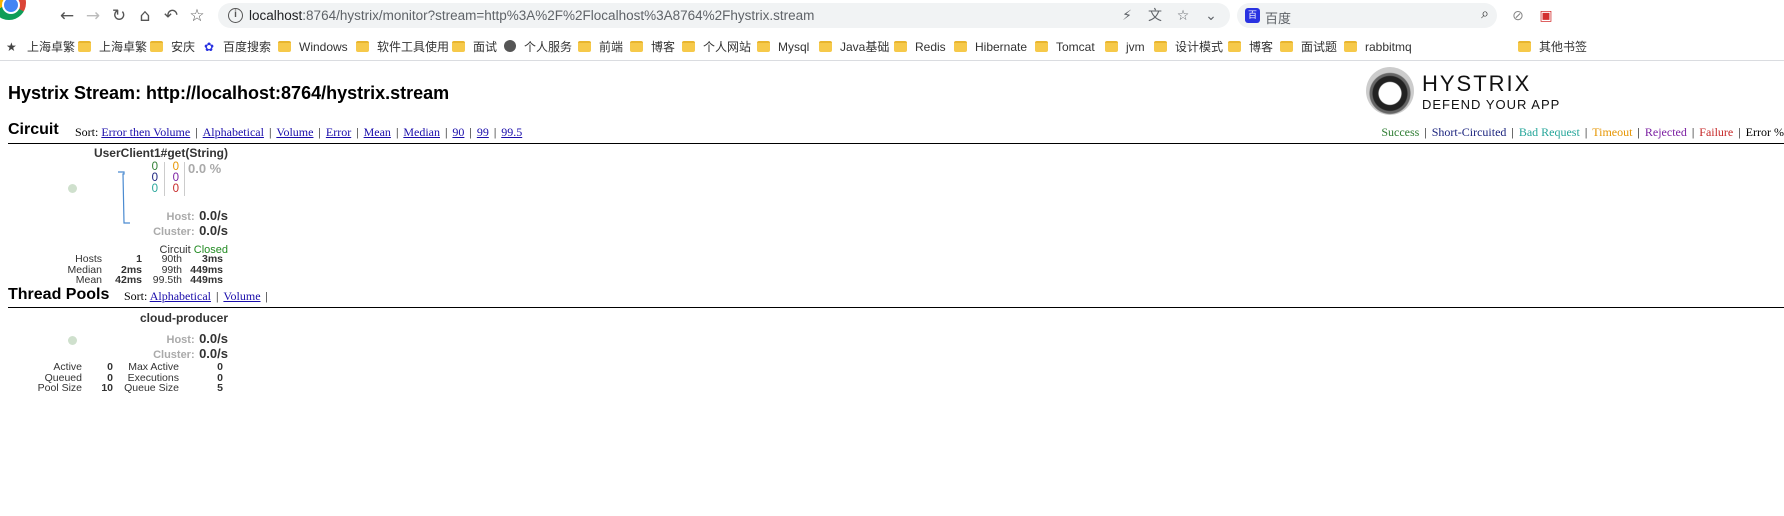 The image size is (1784, 516). What do you see at coordinates (1764, 132) in the screenshot?
I see `legend-error: Error %` at bounding box center [1764, 132].